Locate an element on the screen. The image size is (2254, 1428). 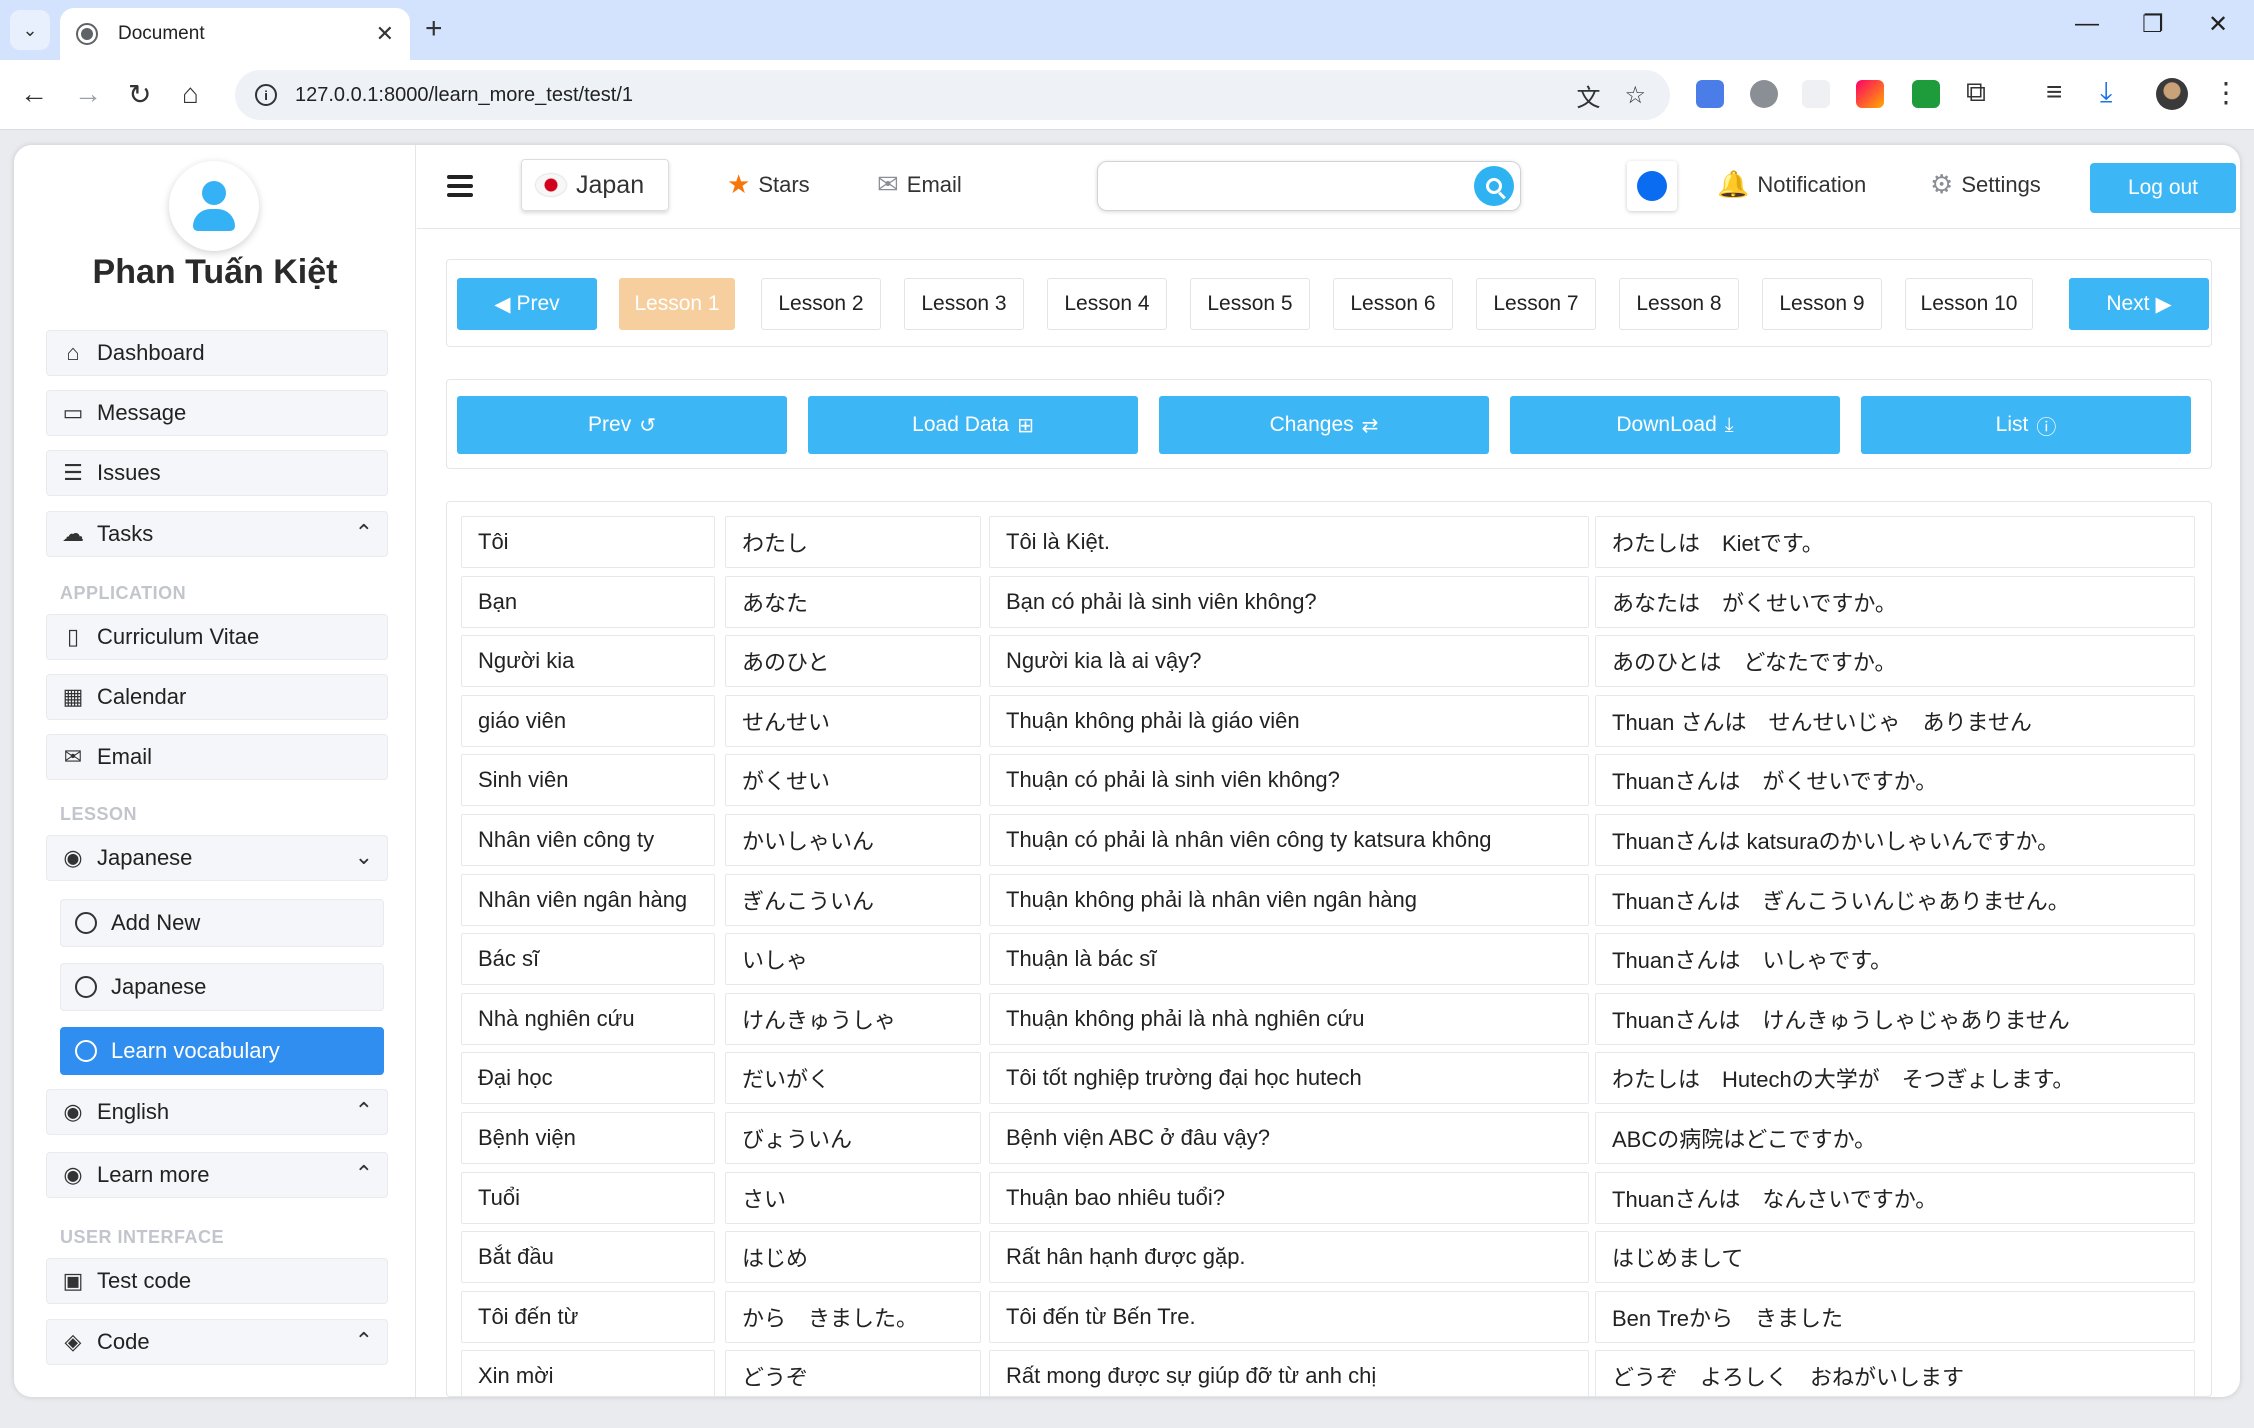
japanese-example-cell: わたしは Kietです。 is located at coordinates (1895, 542).